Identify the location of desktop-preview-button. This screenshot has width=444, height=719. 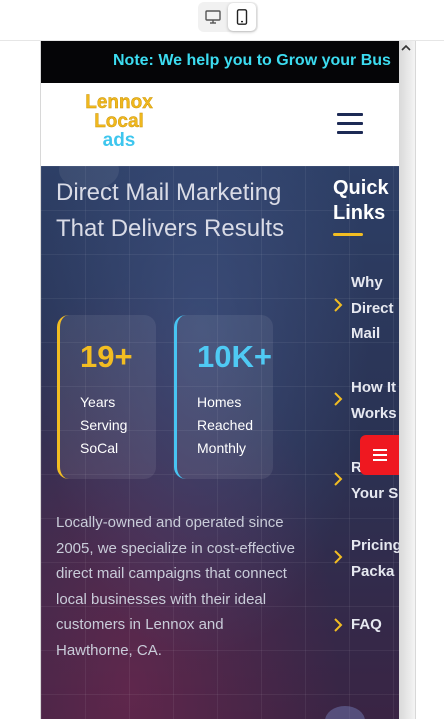
(213, 17).